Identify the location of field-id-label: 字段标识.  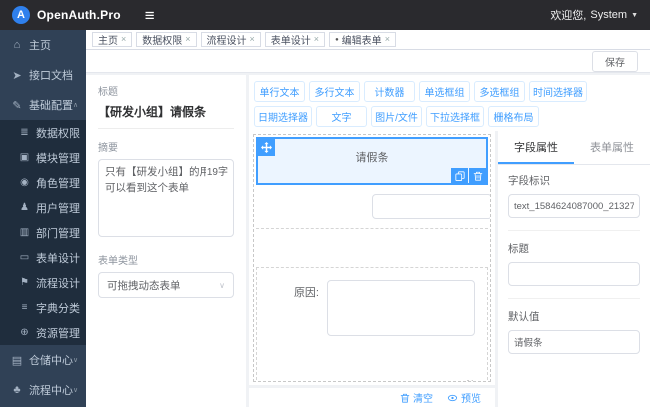
(529, 181).